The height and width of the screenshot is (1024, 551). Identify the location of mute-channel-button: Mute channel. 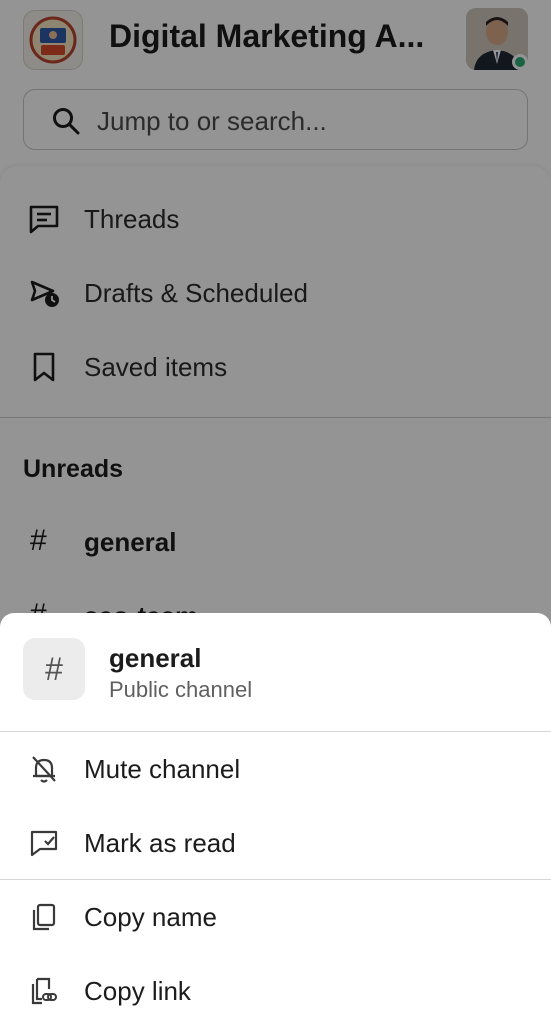
(275, 770).